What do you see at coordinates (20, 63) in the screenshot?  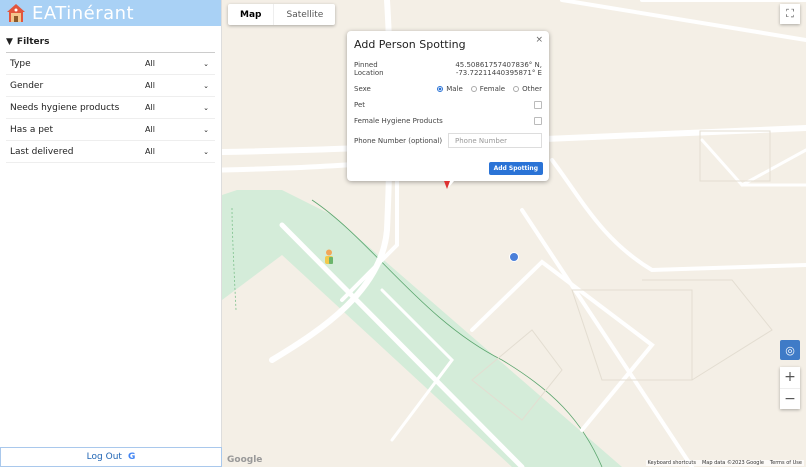 I see `filter-label: Type` at bounding box center [20, 63].